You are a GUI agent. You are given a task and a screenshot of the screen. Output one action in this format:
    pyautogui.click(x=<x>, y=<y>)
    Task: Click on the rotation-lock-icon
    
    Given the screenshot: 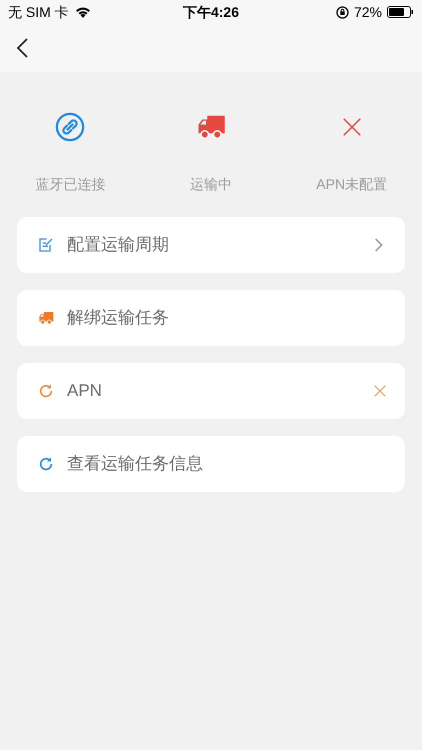 What is the action you would take?
    pyautogui.click(x=342, y=12)
    